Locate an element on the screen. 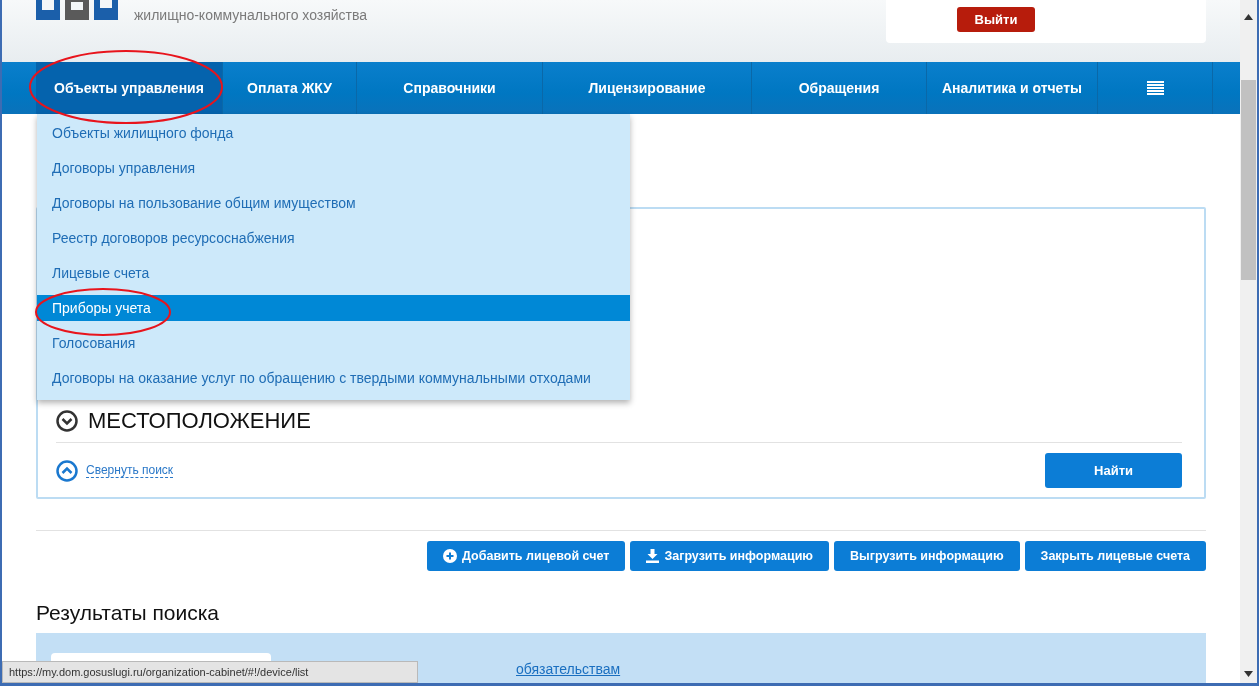 Image resolution: width=1259 pixels, height=686 pixels. menu-tab: Аналитика и отчеты is located at coordinates (1012, 88).